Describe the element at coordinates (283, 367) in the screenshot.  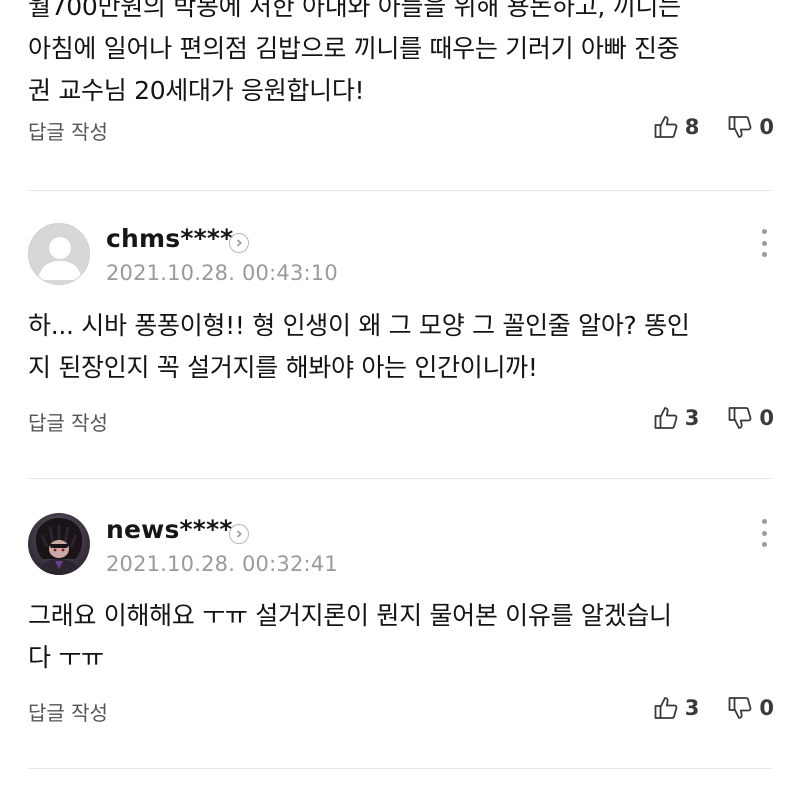
I see `comment-text-line: 지 된장인지 꼭 설거지를 해봐야 아는 인간이니까!` at that location.